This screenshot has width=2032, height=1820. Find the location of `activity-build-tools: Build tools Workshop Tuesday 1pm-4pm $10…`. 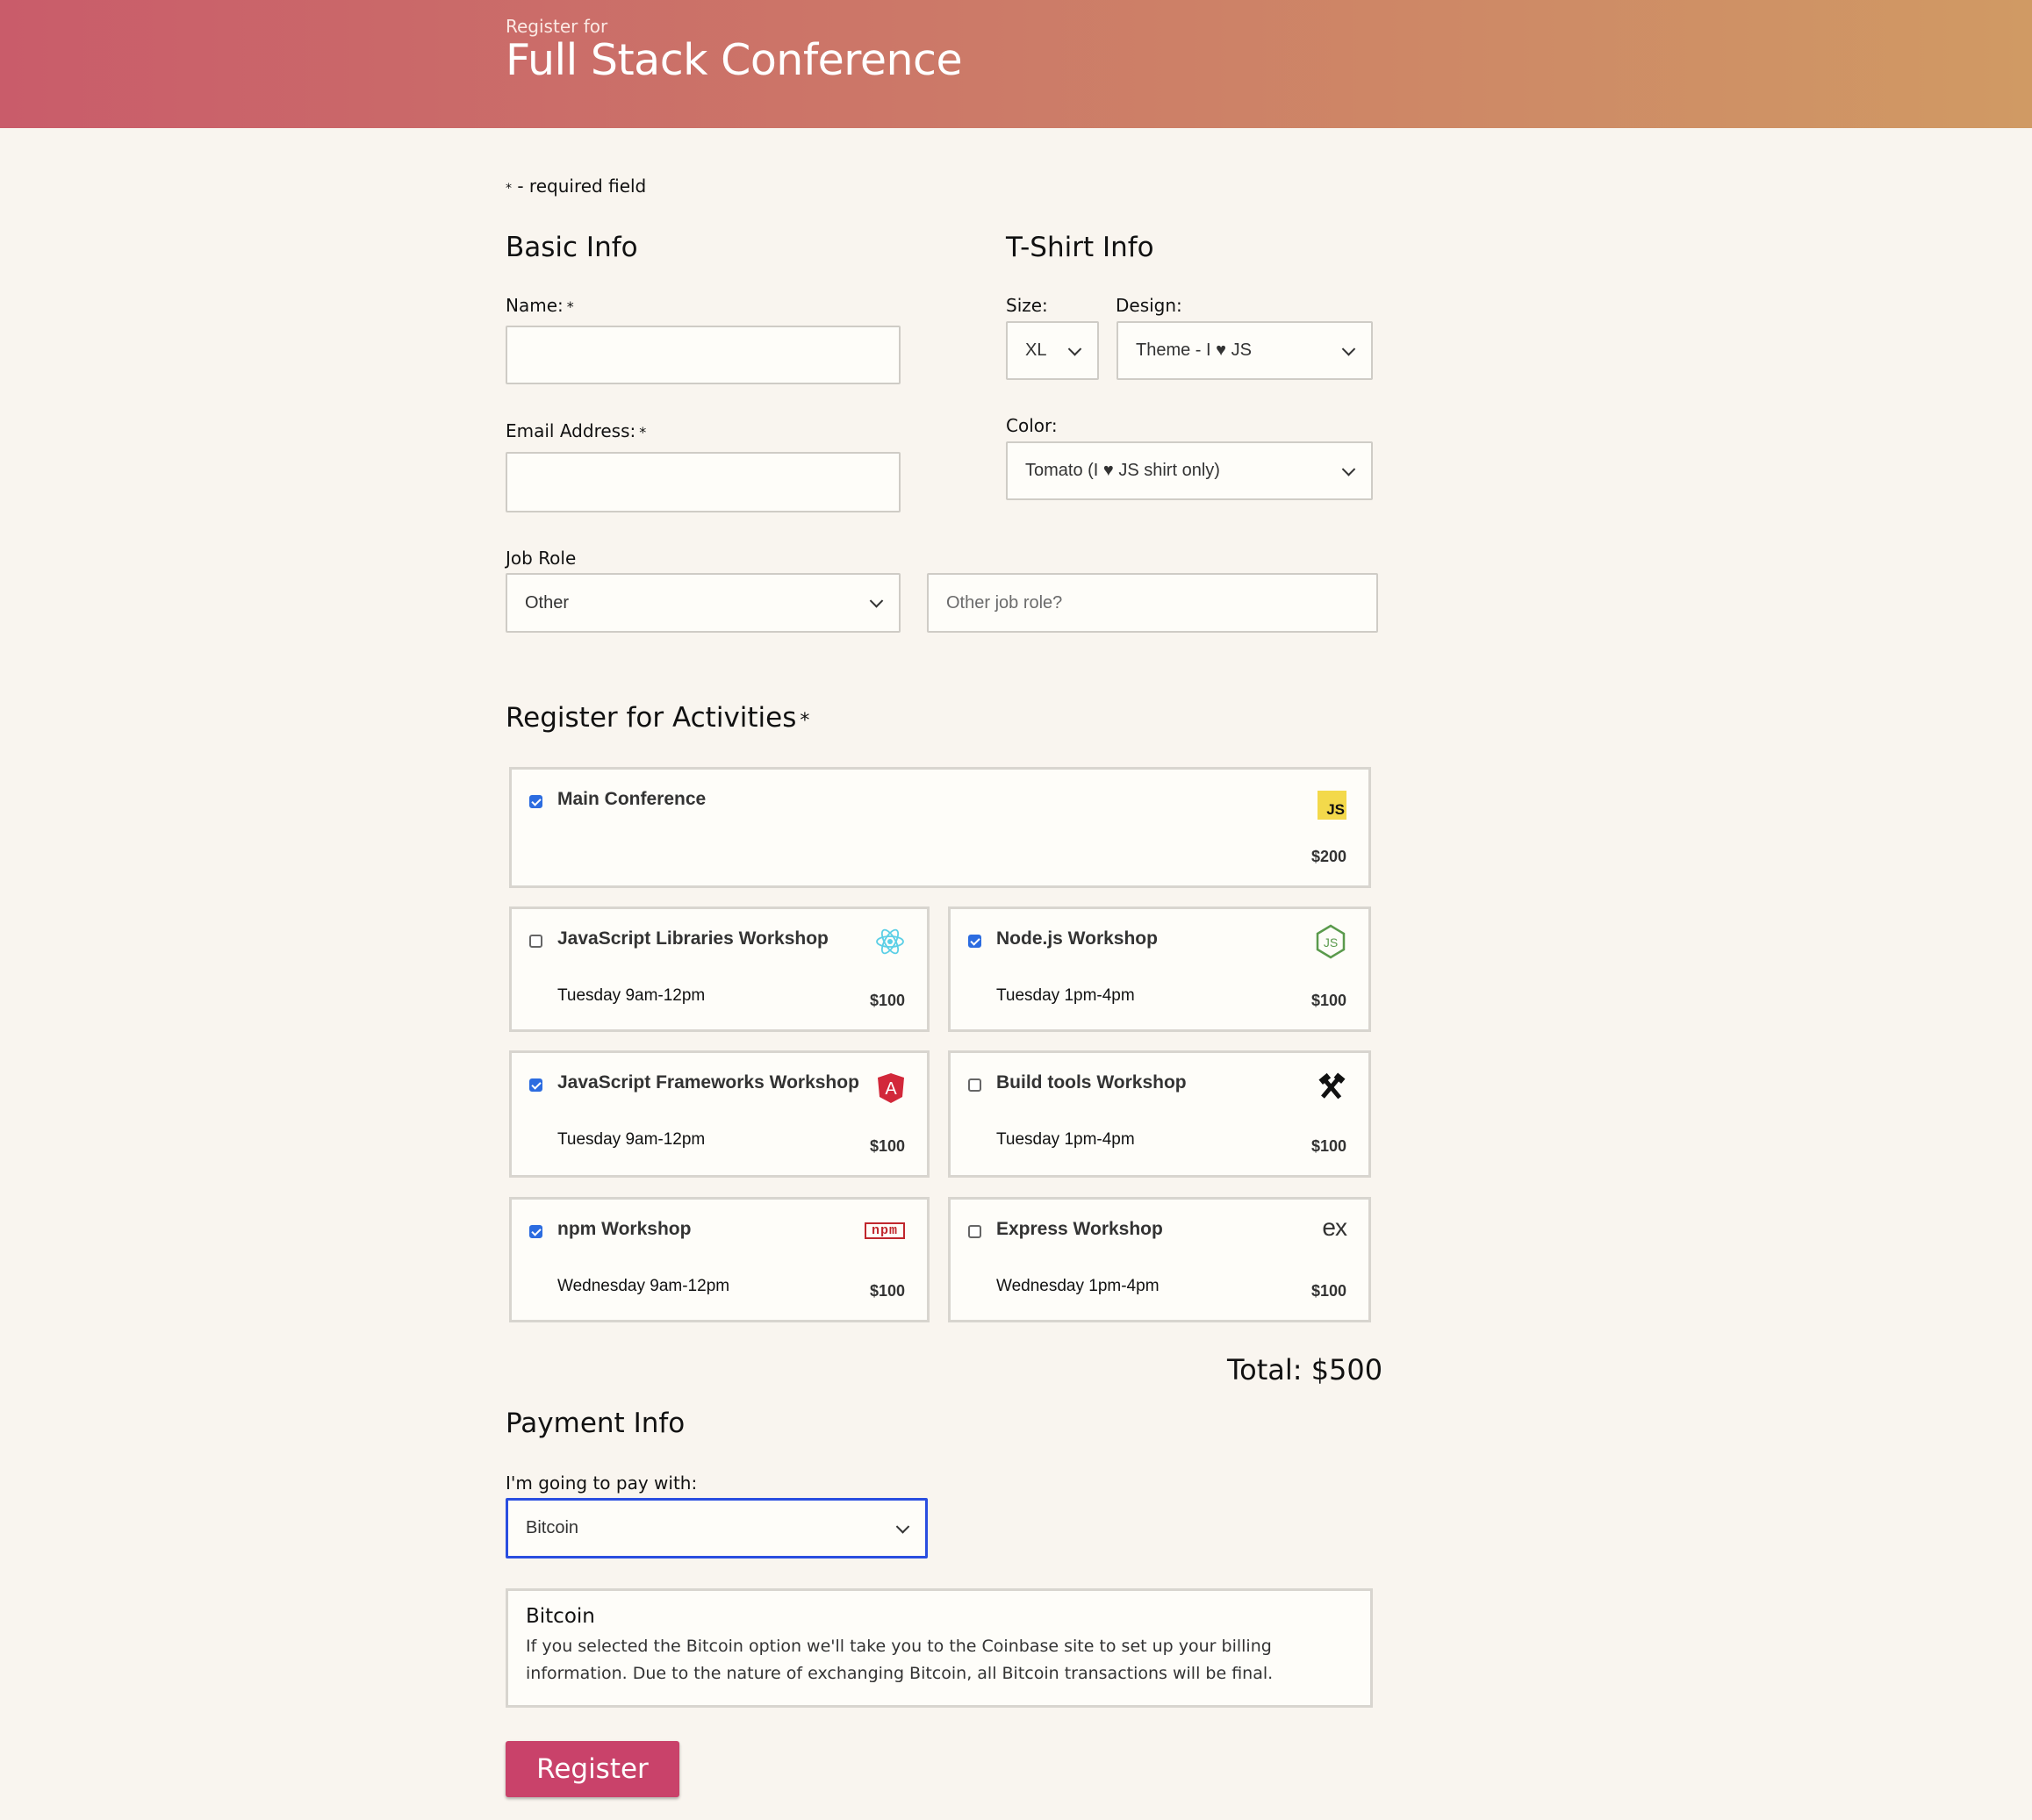

activity-build-tools: Build tools Workshop Tuesday 1pm-4pm $10… is located at coordinates (1159, 1114).